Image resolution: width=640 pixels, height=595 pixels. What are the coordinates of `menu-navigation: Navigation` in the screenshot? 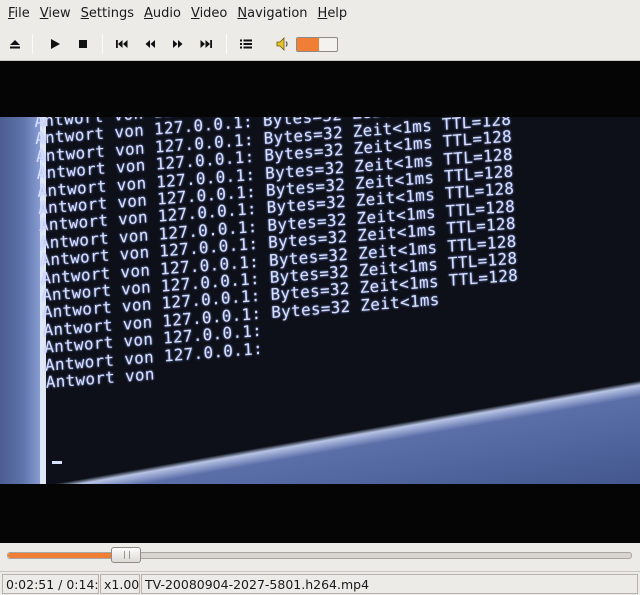 It's located at (272, 14).